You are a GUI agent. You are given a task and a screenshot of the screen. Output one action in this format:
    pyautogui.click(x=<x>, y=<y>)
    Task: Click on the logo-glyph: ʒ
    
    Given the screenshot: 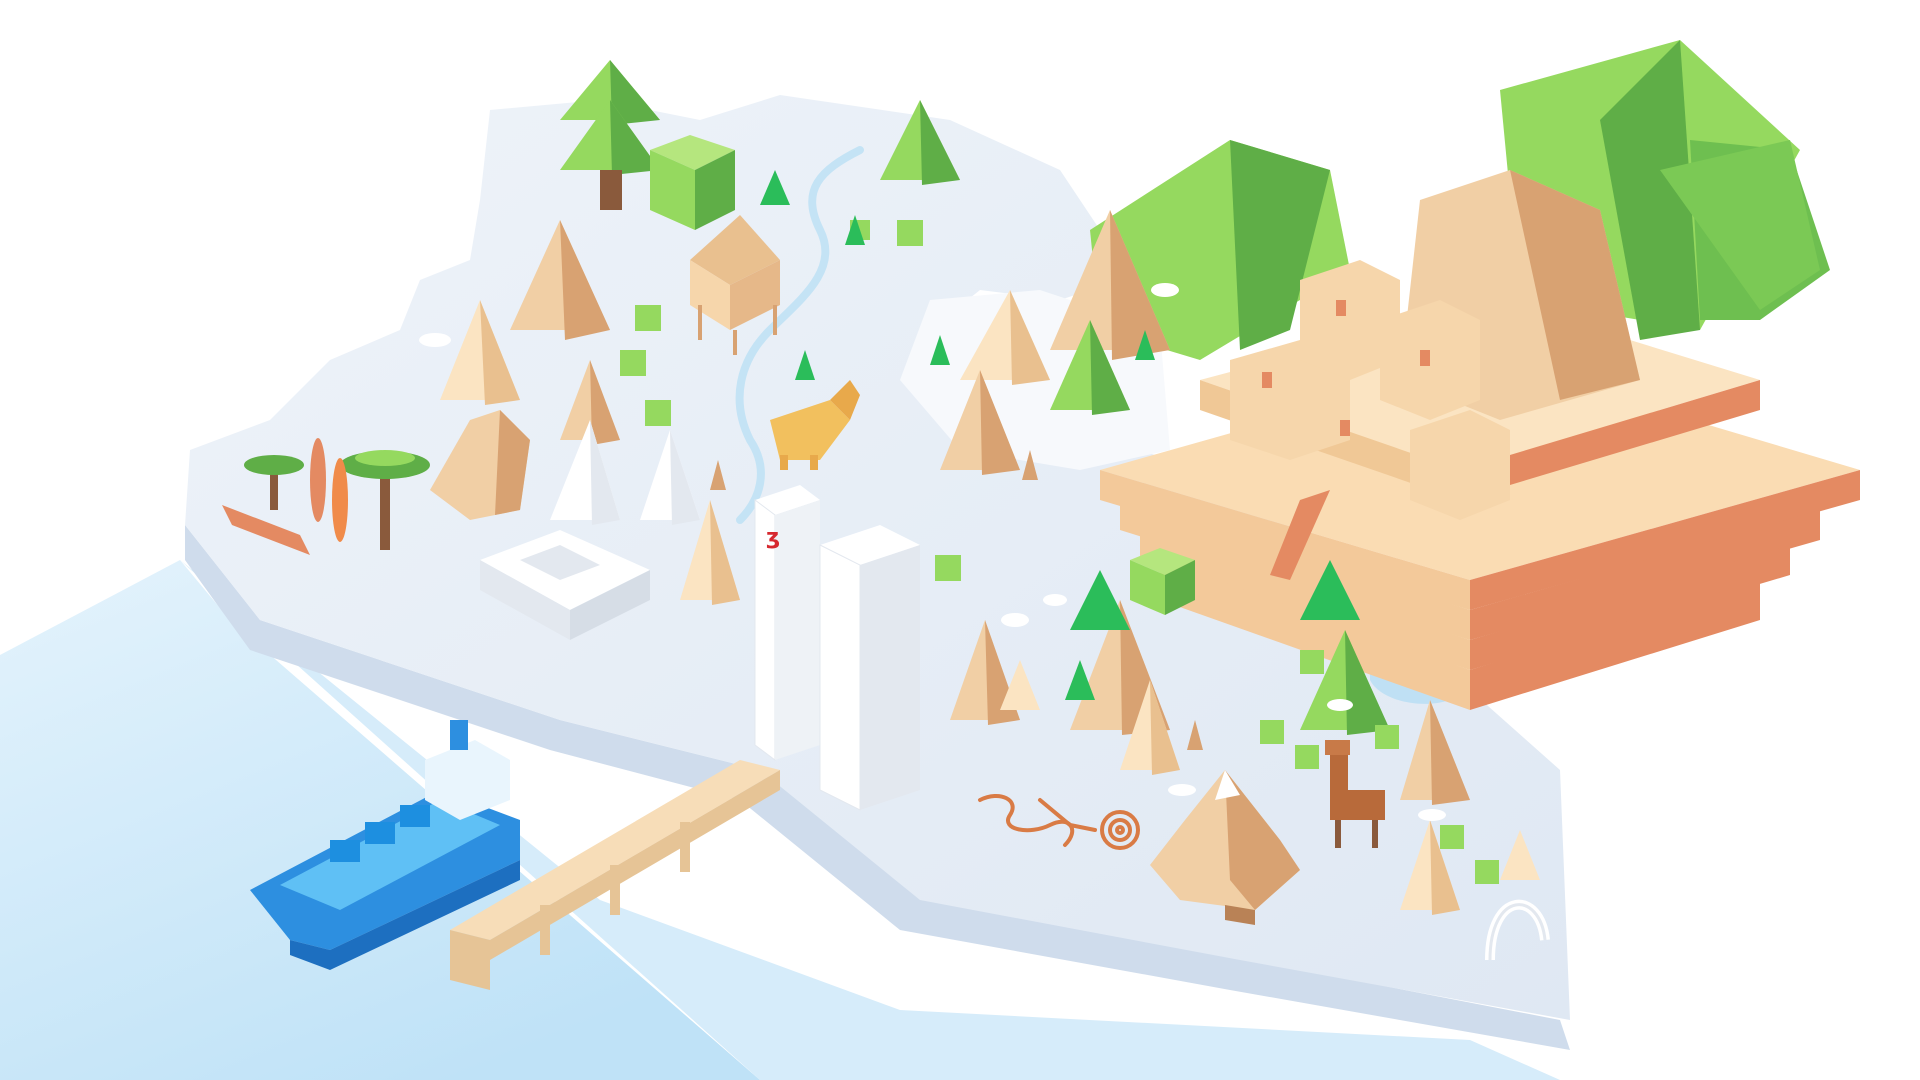 What is the action you would take?
    pyautogui.click(x=773, y=537)
    